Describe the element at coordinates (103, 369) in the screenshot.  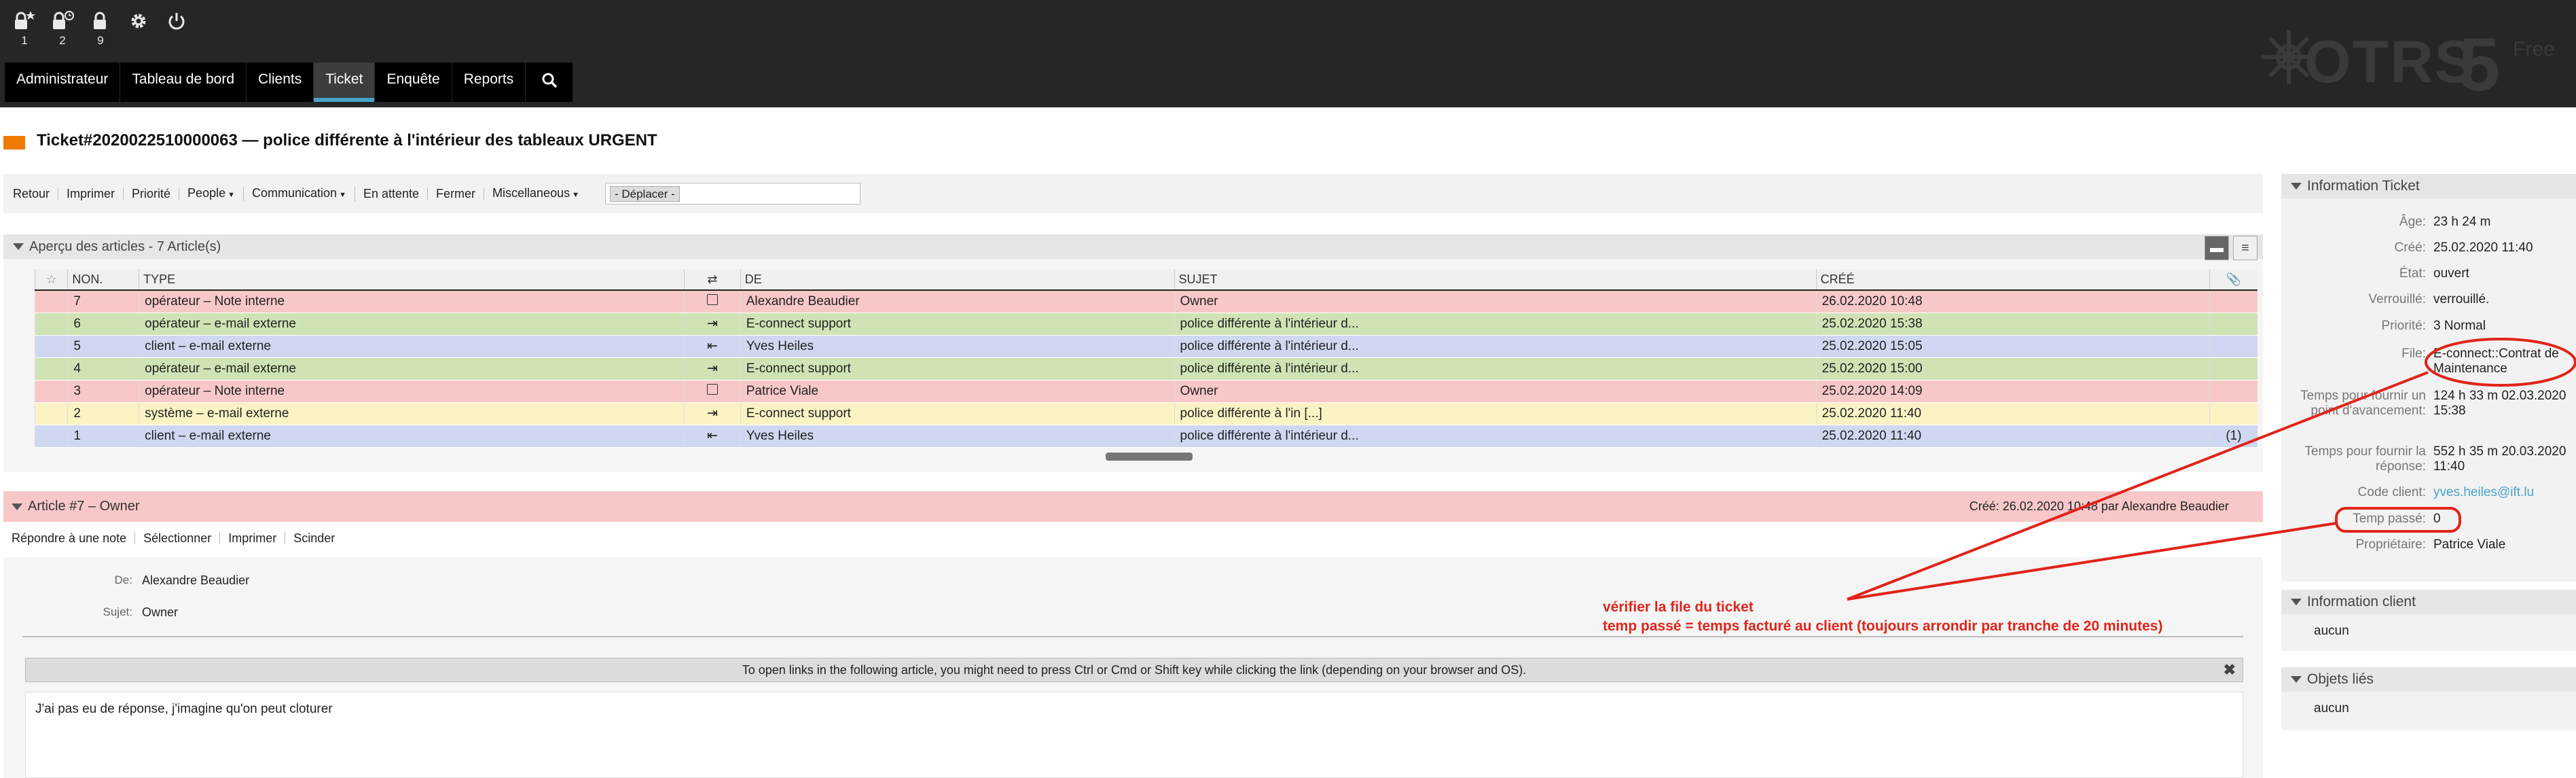
I see `article-no: 4` at that location.